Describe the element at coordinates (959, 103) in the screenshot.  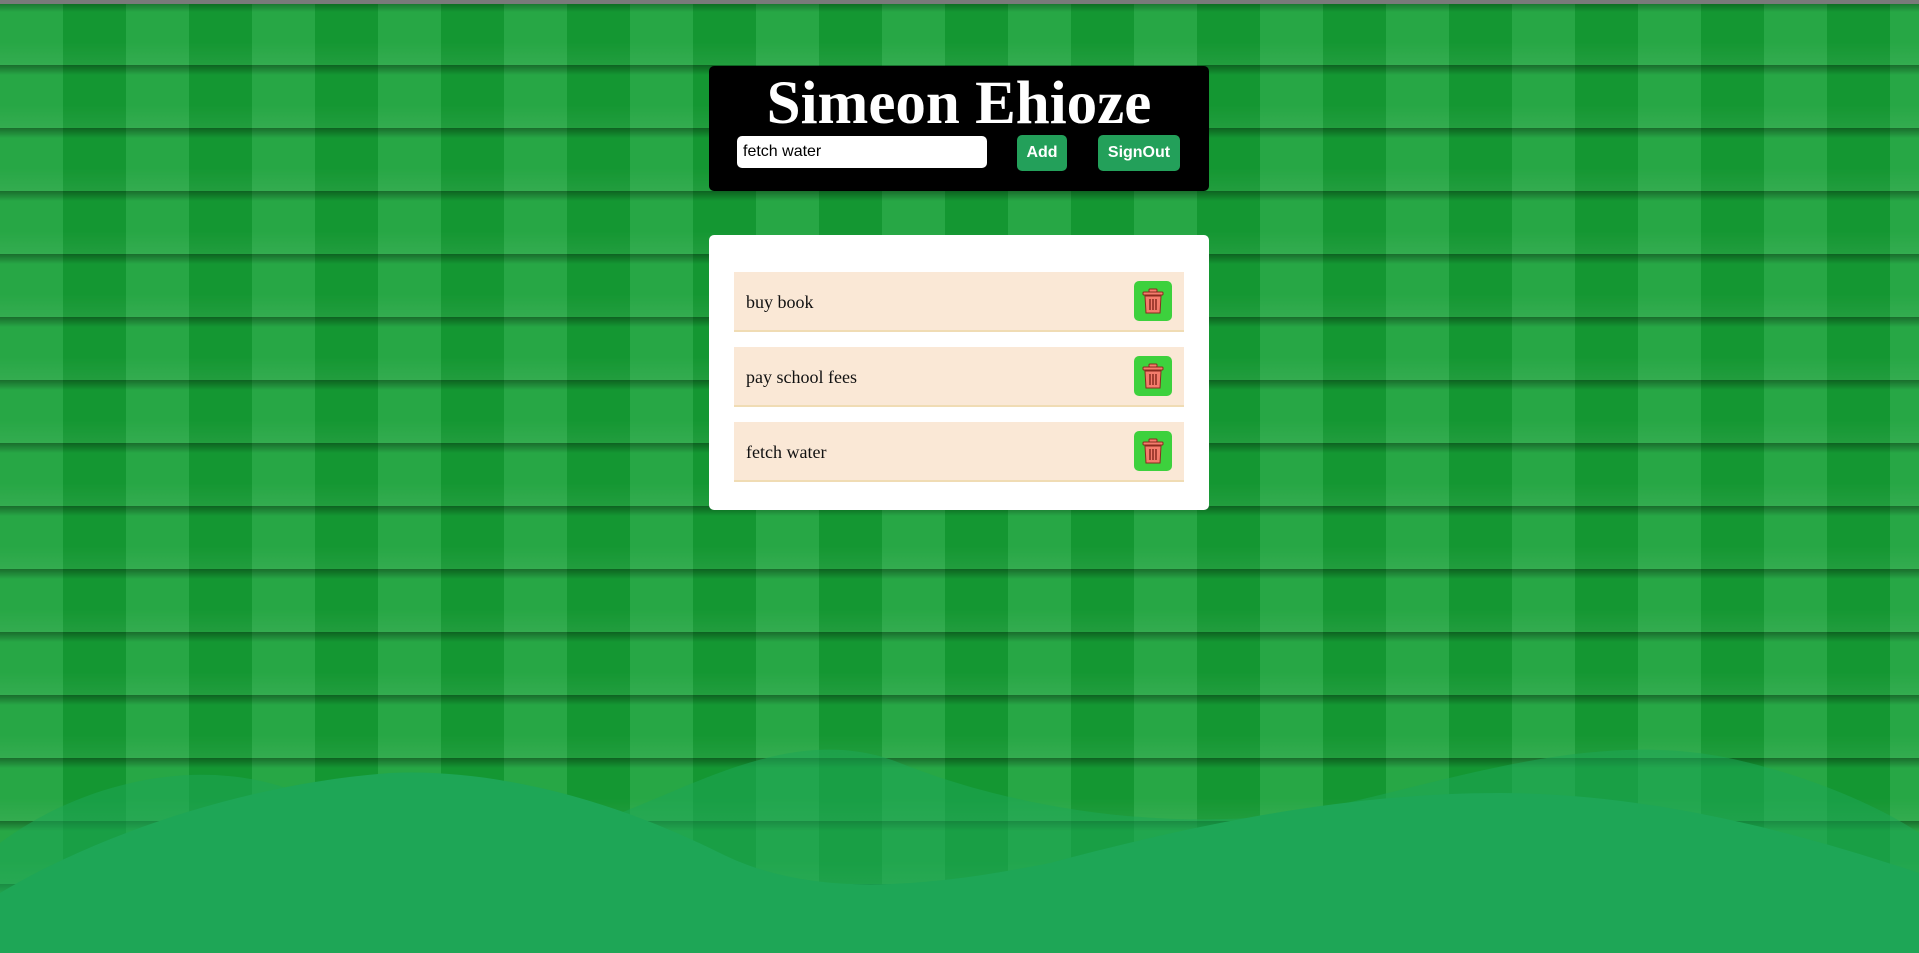
I see `page-title: Simeon Ehioze` at that location.